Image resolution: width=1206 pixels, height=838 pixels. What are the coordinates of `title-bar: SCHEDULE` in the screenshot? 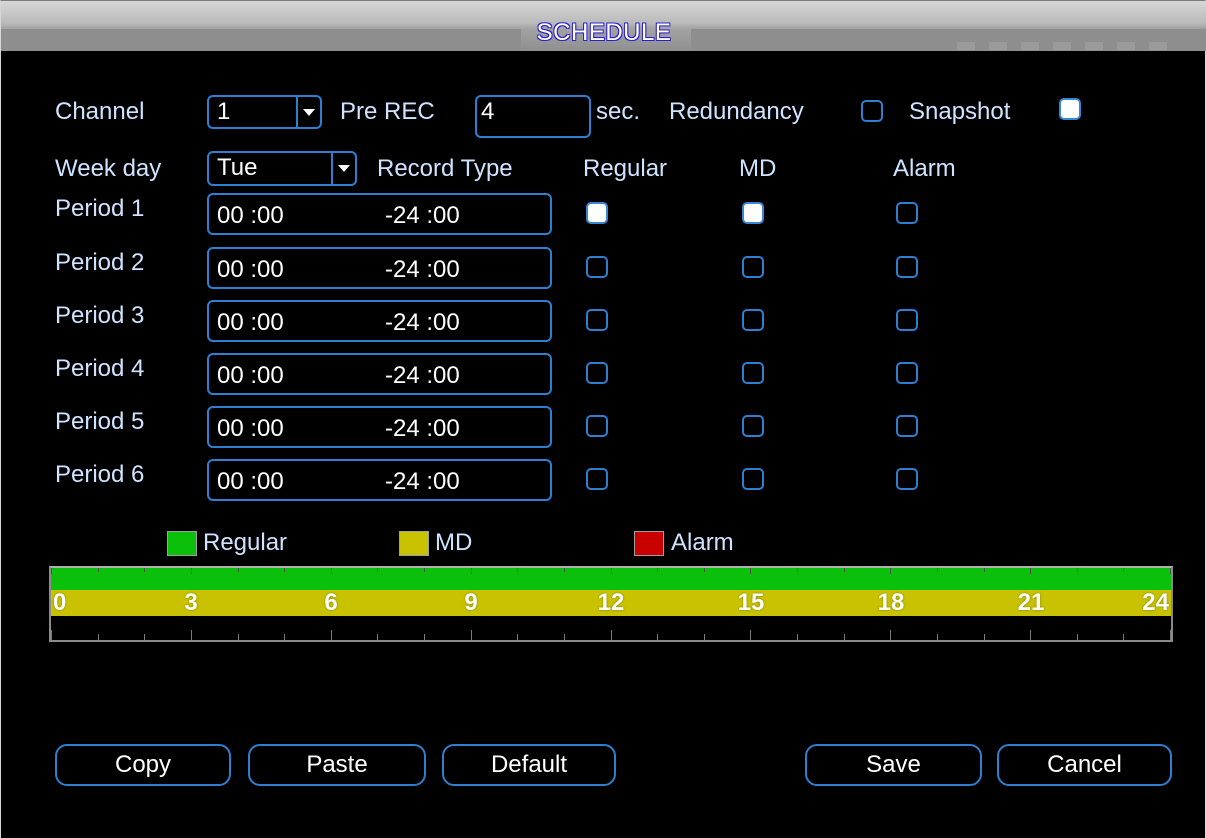 It's located at (603, 26).